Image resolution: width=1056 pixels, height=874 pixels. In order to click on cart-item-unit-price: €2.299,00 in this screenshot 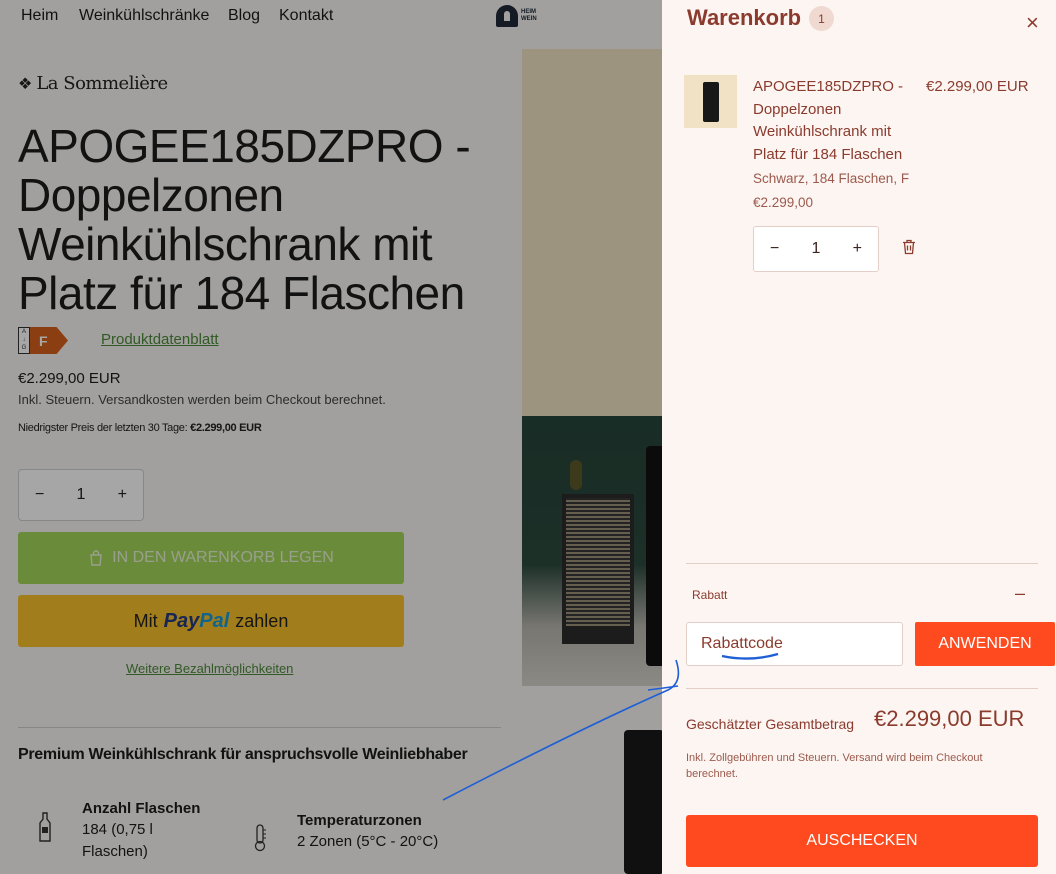, I will do `click(783, 202)`.